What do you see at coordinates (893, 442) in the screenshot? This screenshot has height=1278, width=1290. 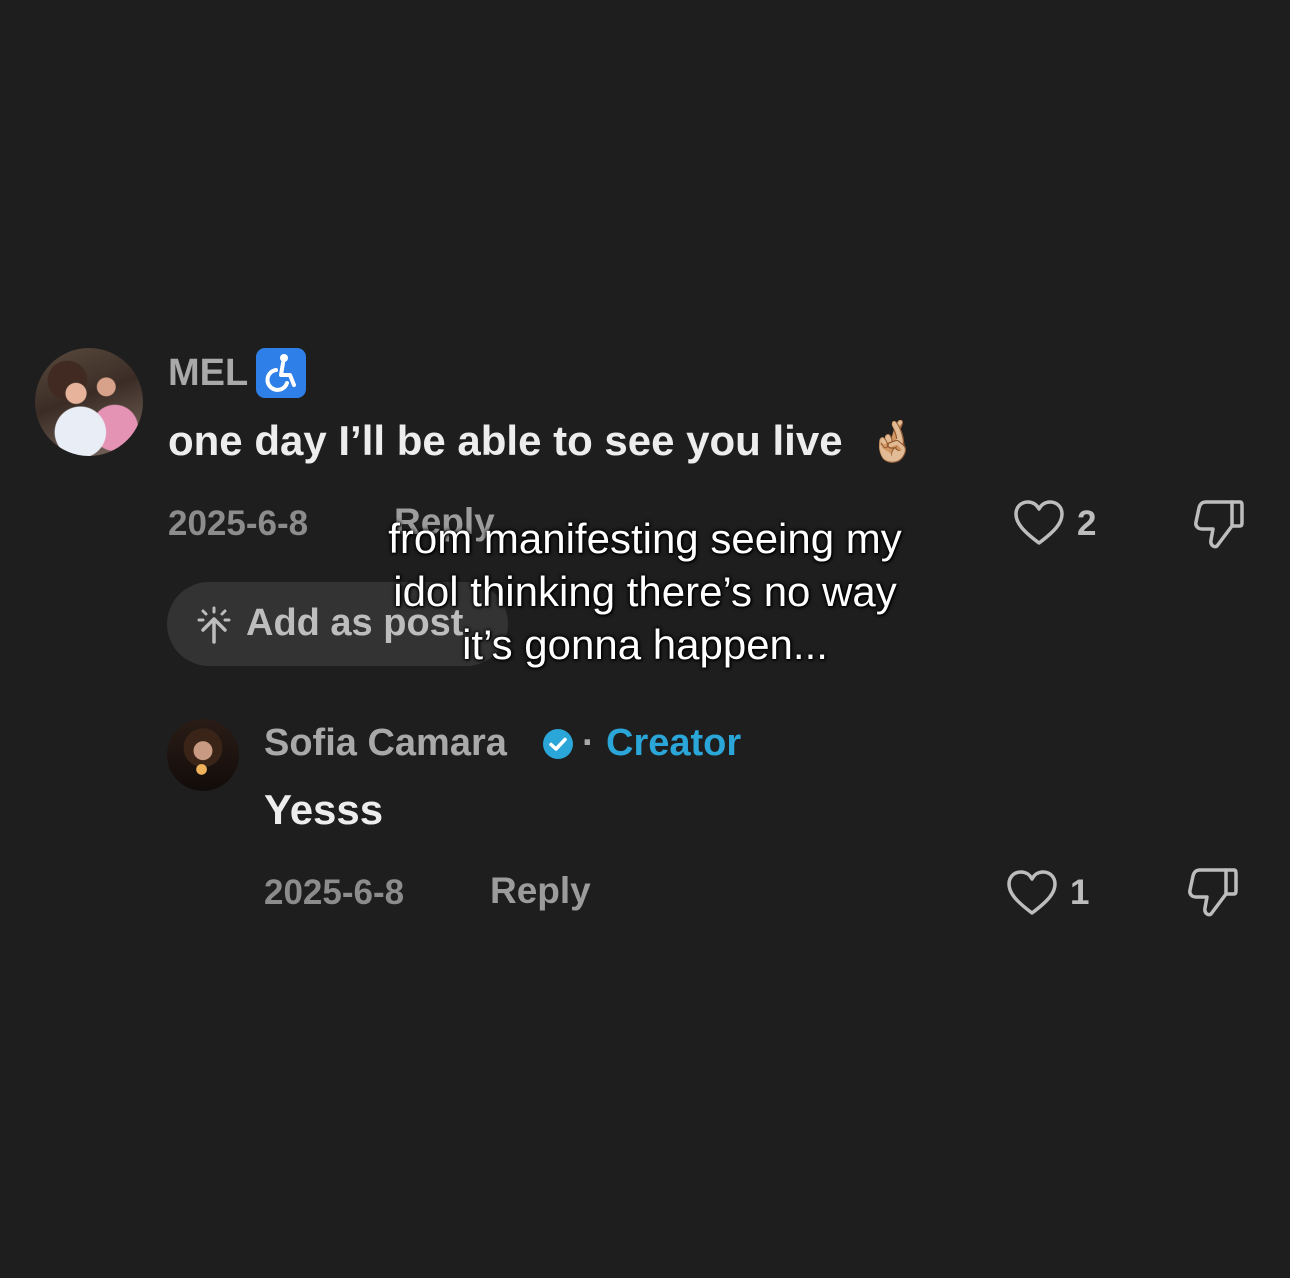 I see `crossed-fingers-emoji: 🤞🏼` at bounding box center [893, 442].